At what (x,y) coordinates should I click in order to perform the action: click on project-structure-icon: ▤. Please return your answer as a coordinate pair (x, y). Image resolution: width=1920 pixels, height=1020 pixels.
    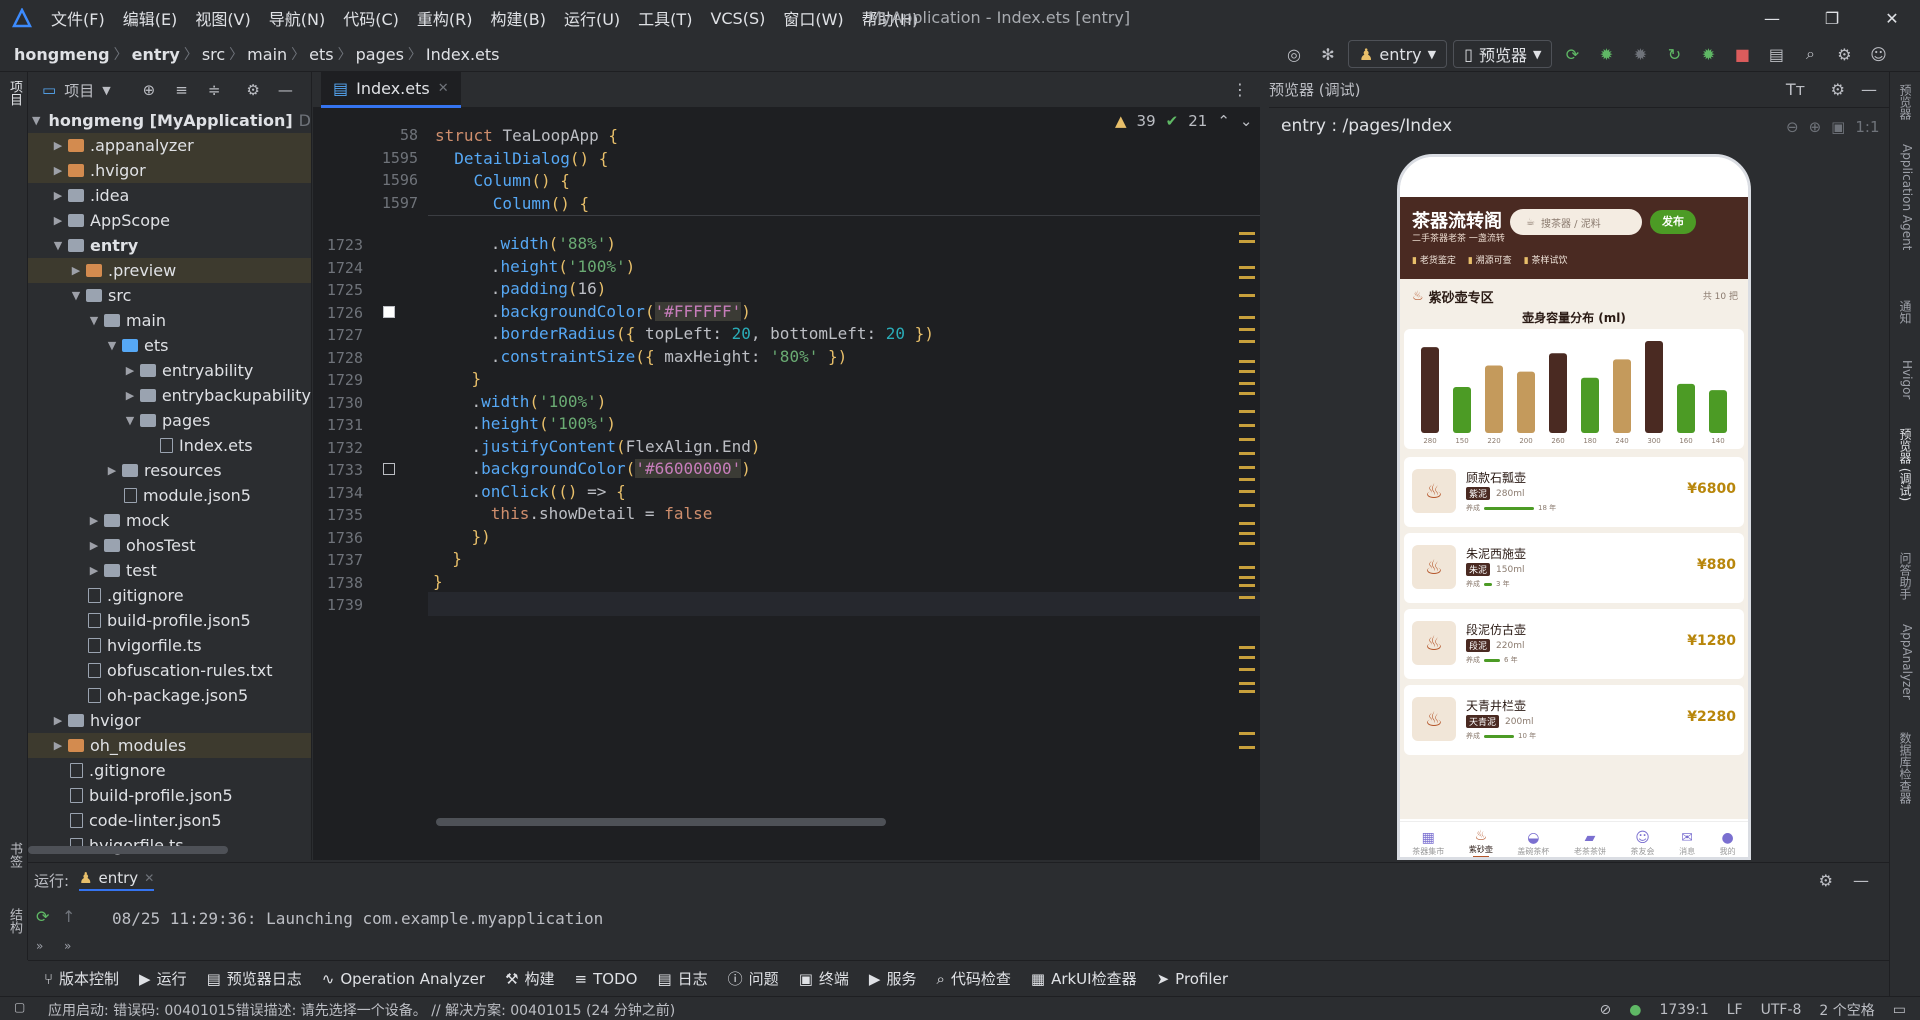
    Looking at the image, I should click on (1776, 54).